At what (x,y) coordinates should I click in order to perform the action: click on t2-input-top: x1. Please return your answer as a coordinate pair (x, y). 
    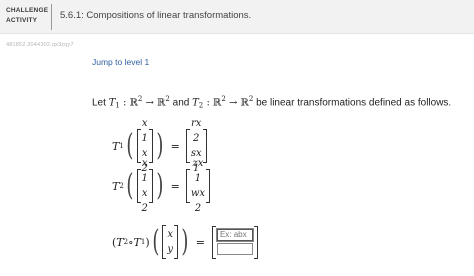
    Looking at the image, I should click on (144, 171).